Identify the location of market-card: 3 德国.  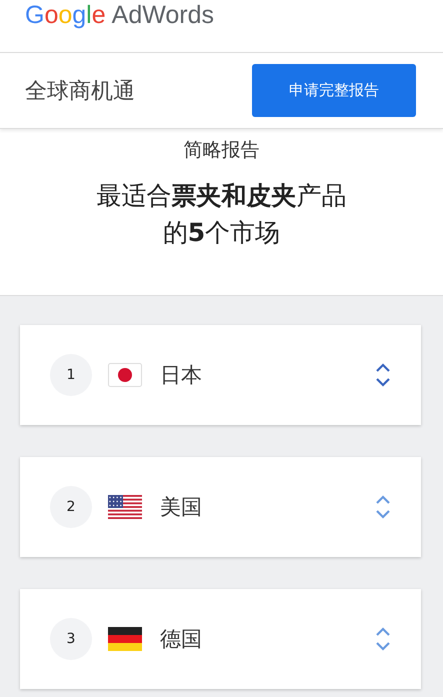
(220, 639).